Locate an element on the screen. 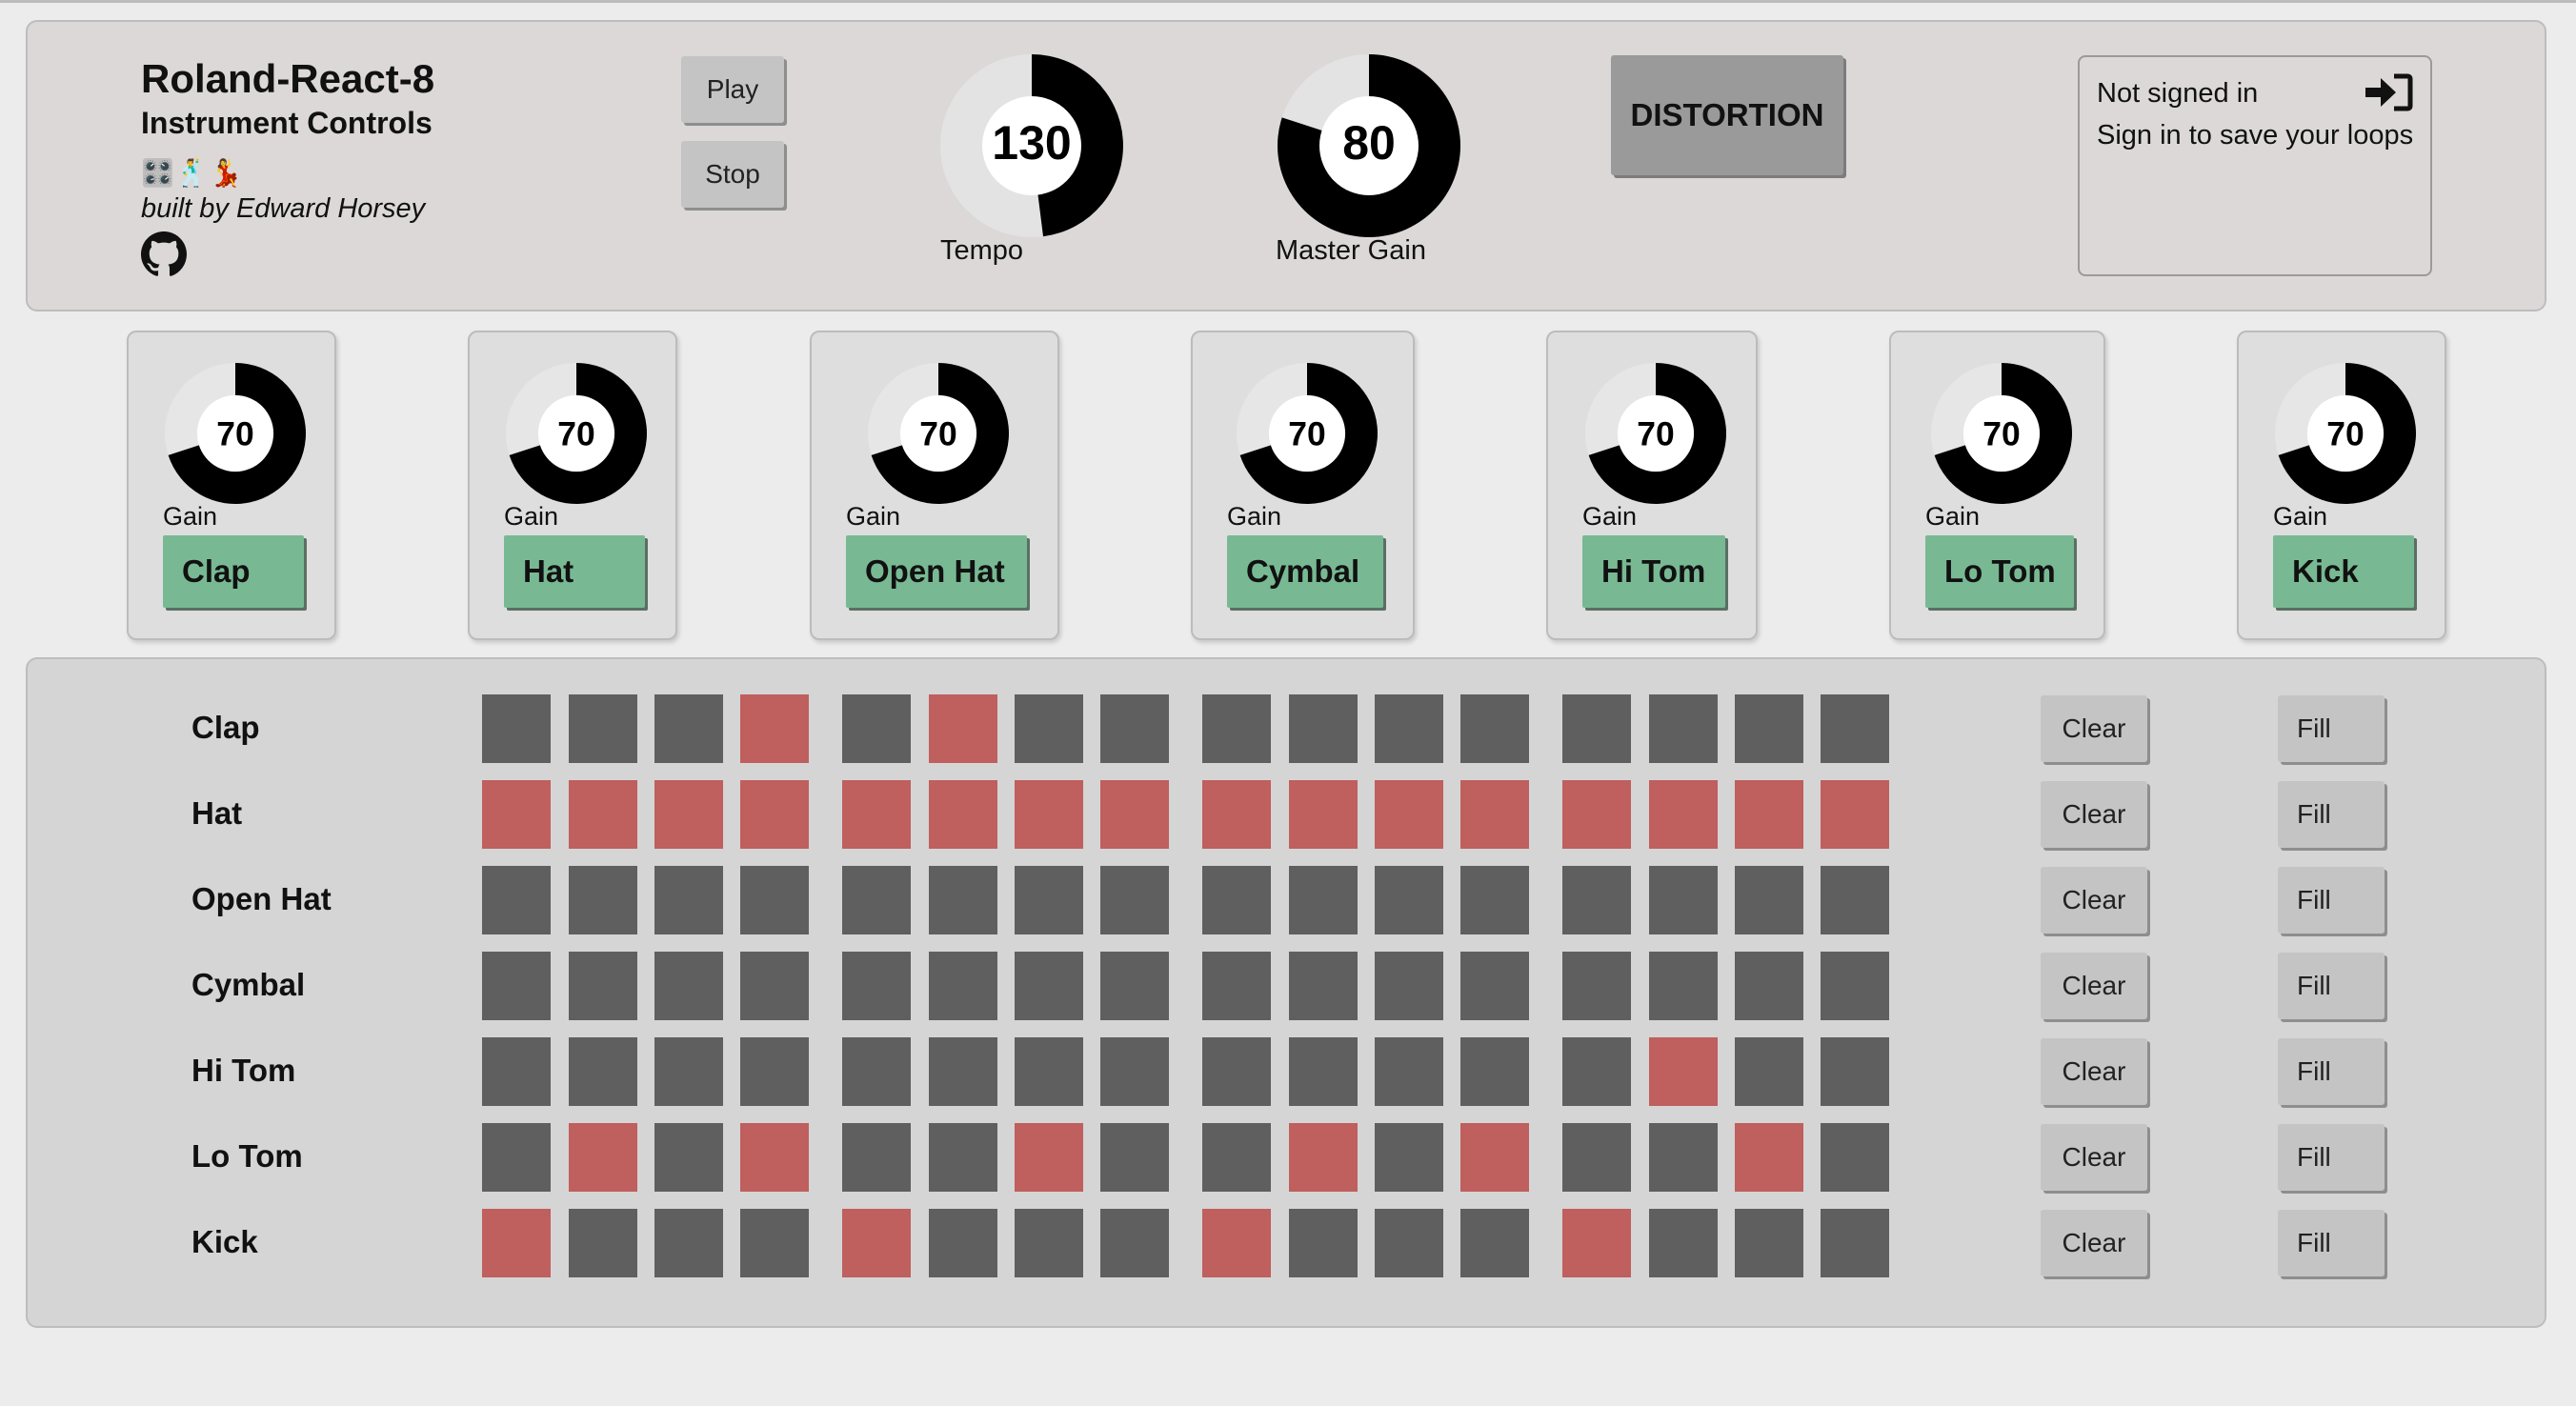 The width and height of the screenshot is (2576, 1406). fill-button-hi-tom: Fill is located at coordinates (2331, 1071).